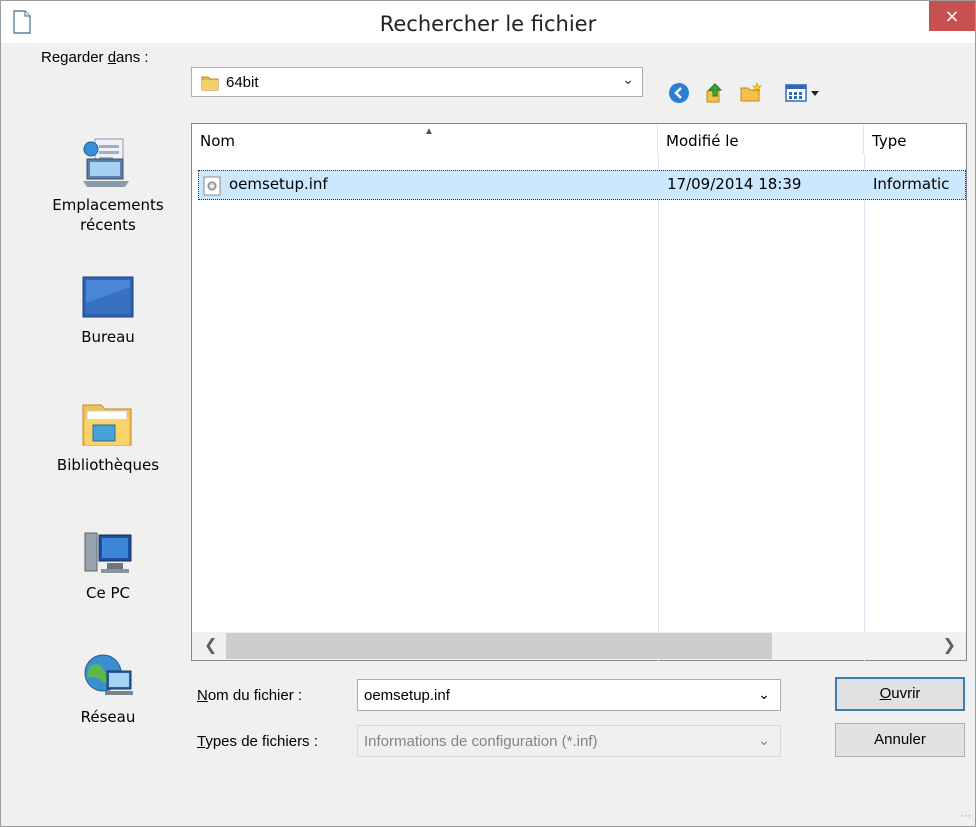 This screenshot has width=976, height=827. Describe the element at coordinates (108, 593) in the screenshot. I see `place-label: Ce PC` at that location.